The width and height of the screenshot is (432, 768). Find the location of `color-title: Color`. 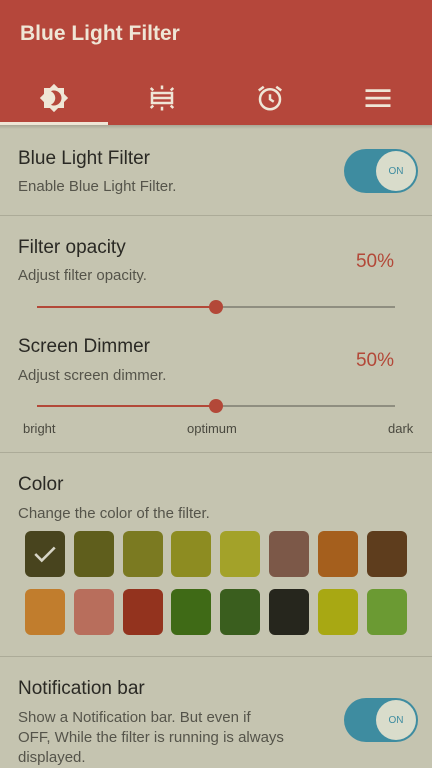

color-title: Color is located at coordinates (41, 484).